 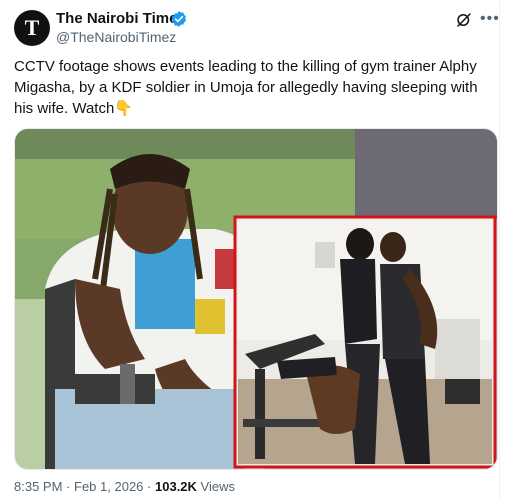 What do you see at coordinates (38, 486) in the screenshot?
I see `tweet-time: 8:35 PM` at bounding box center [38, 486].